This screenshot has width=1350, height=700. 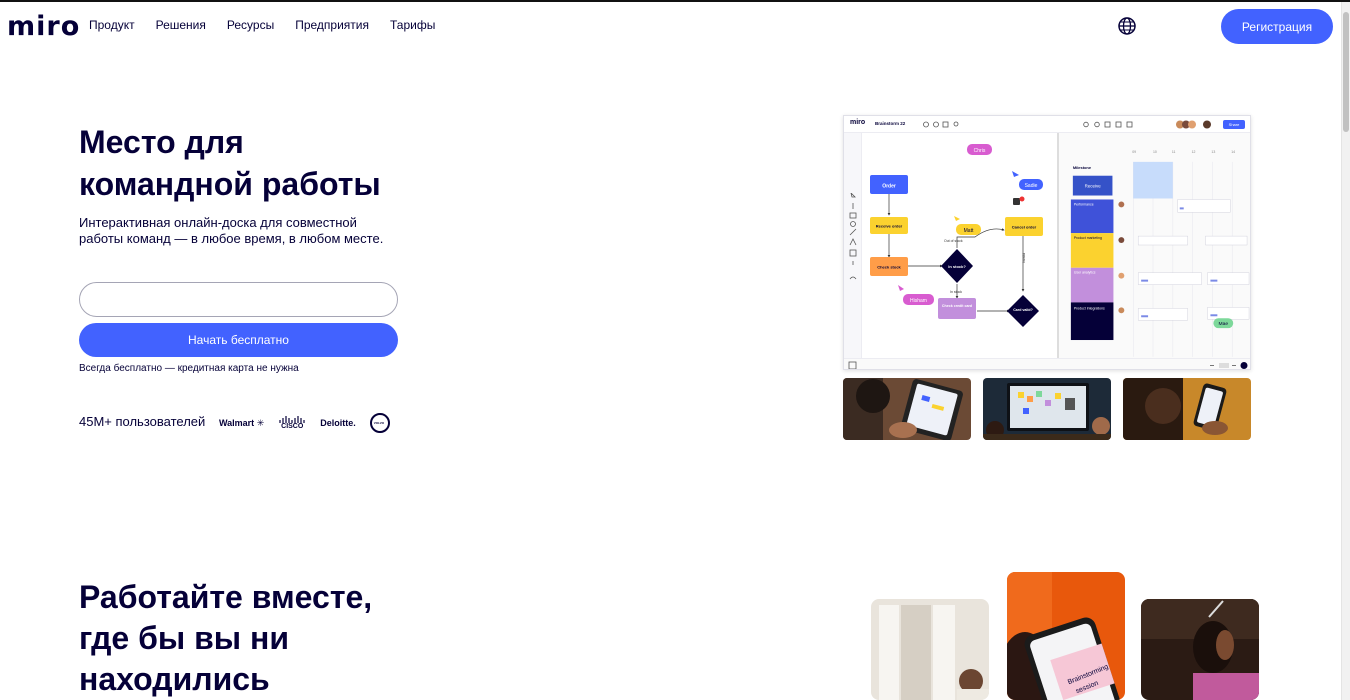 What do you see at coordinates (1024, 227) in the screenshot?
I see `flow-node-cancel-order-label: Cancel order` at bounding box center [1024, 227].